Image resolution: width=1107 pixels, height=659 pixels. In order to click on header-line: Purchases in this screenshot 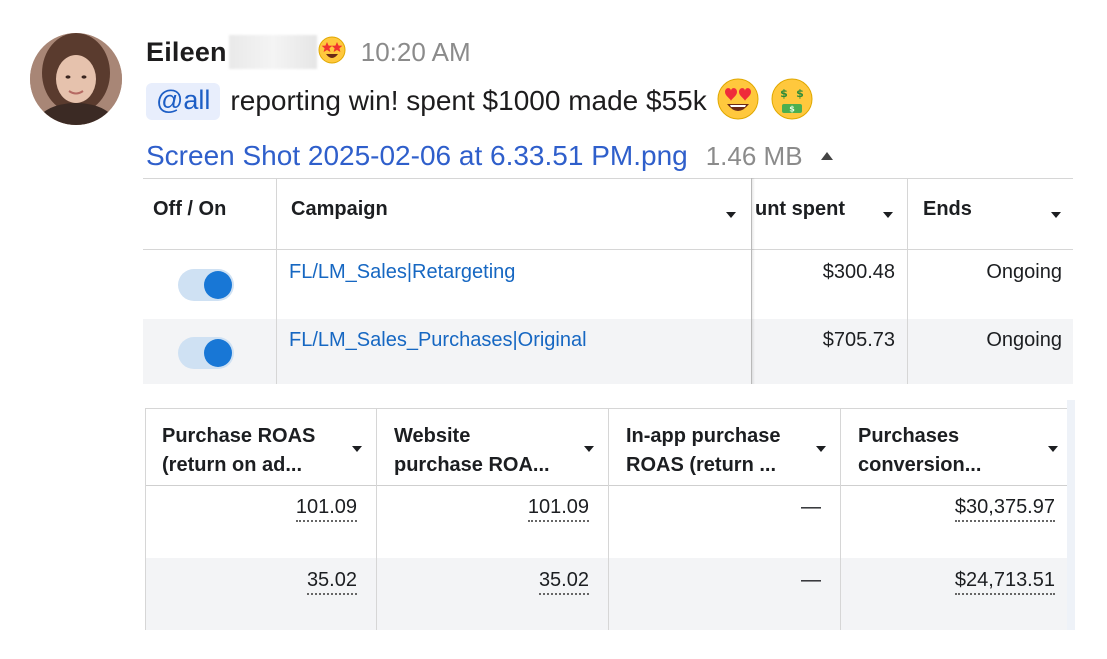, I will do `click(909, 436)`.